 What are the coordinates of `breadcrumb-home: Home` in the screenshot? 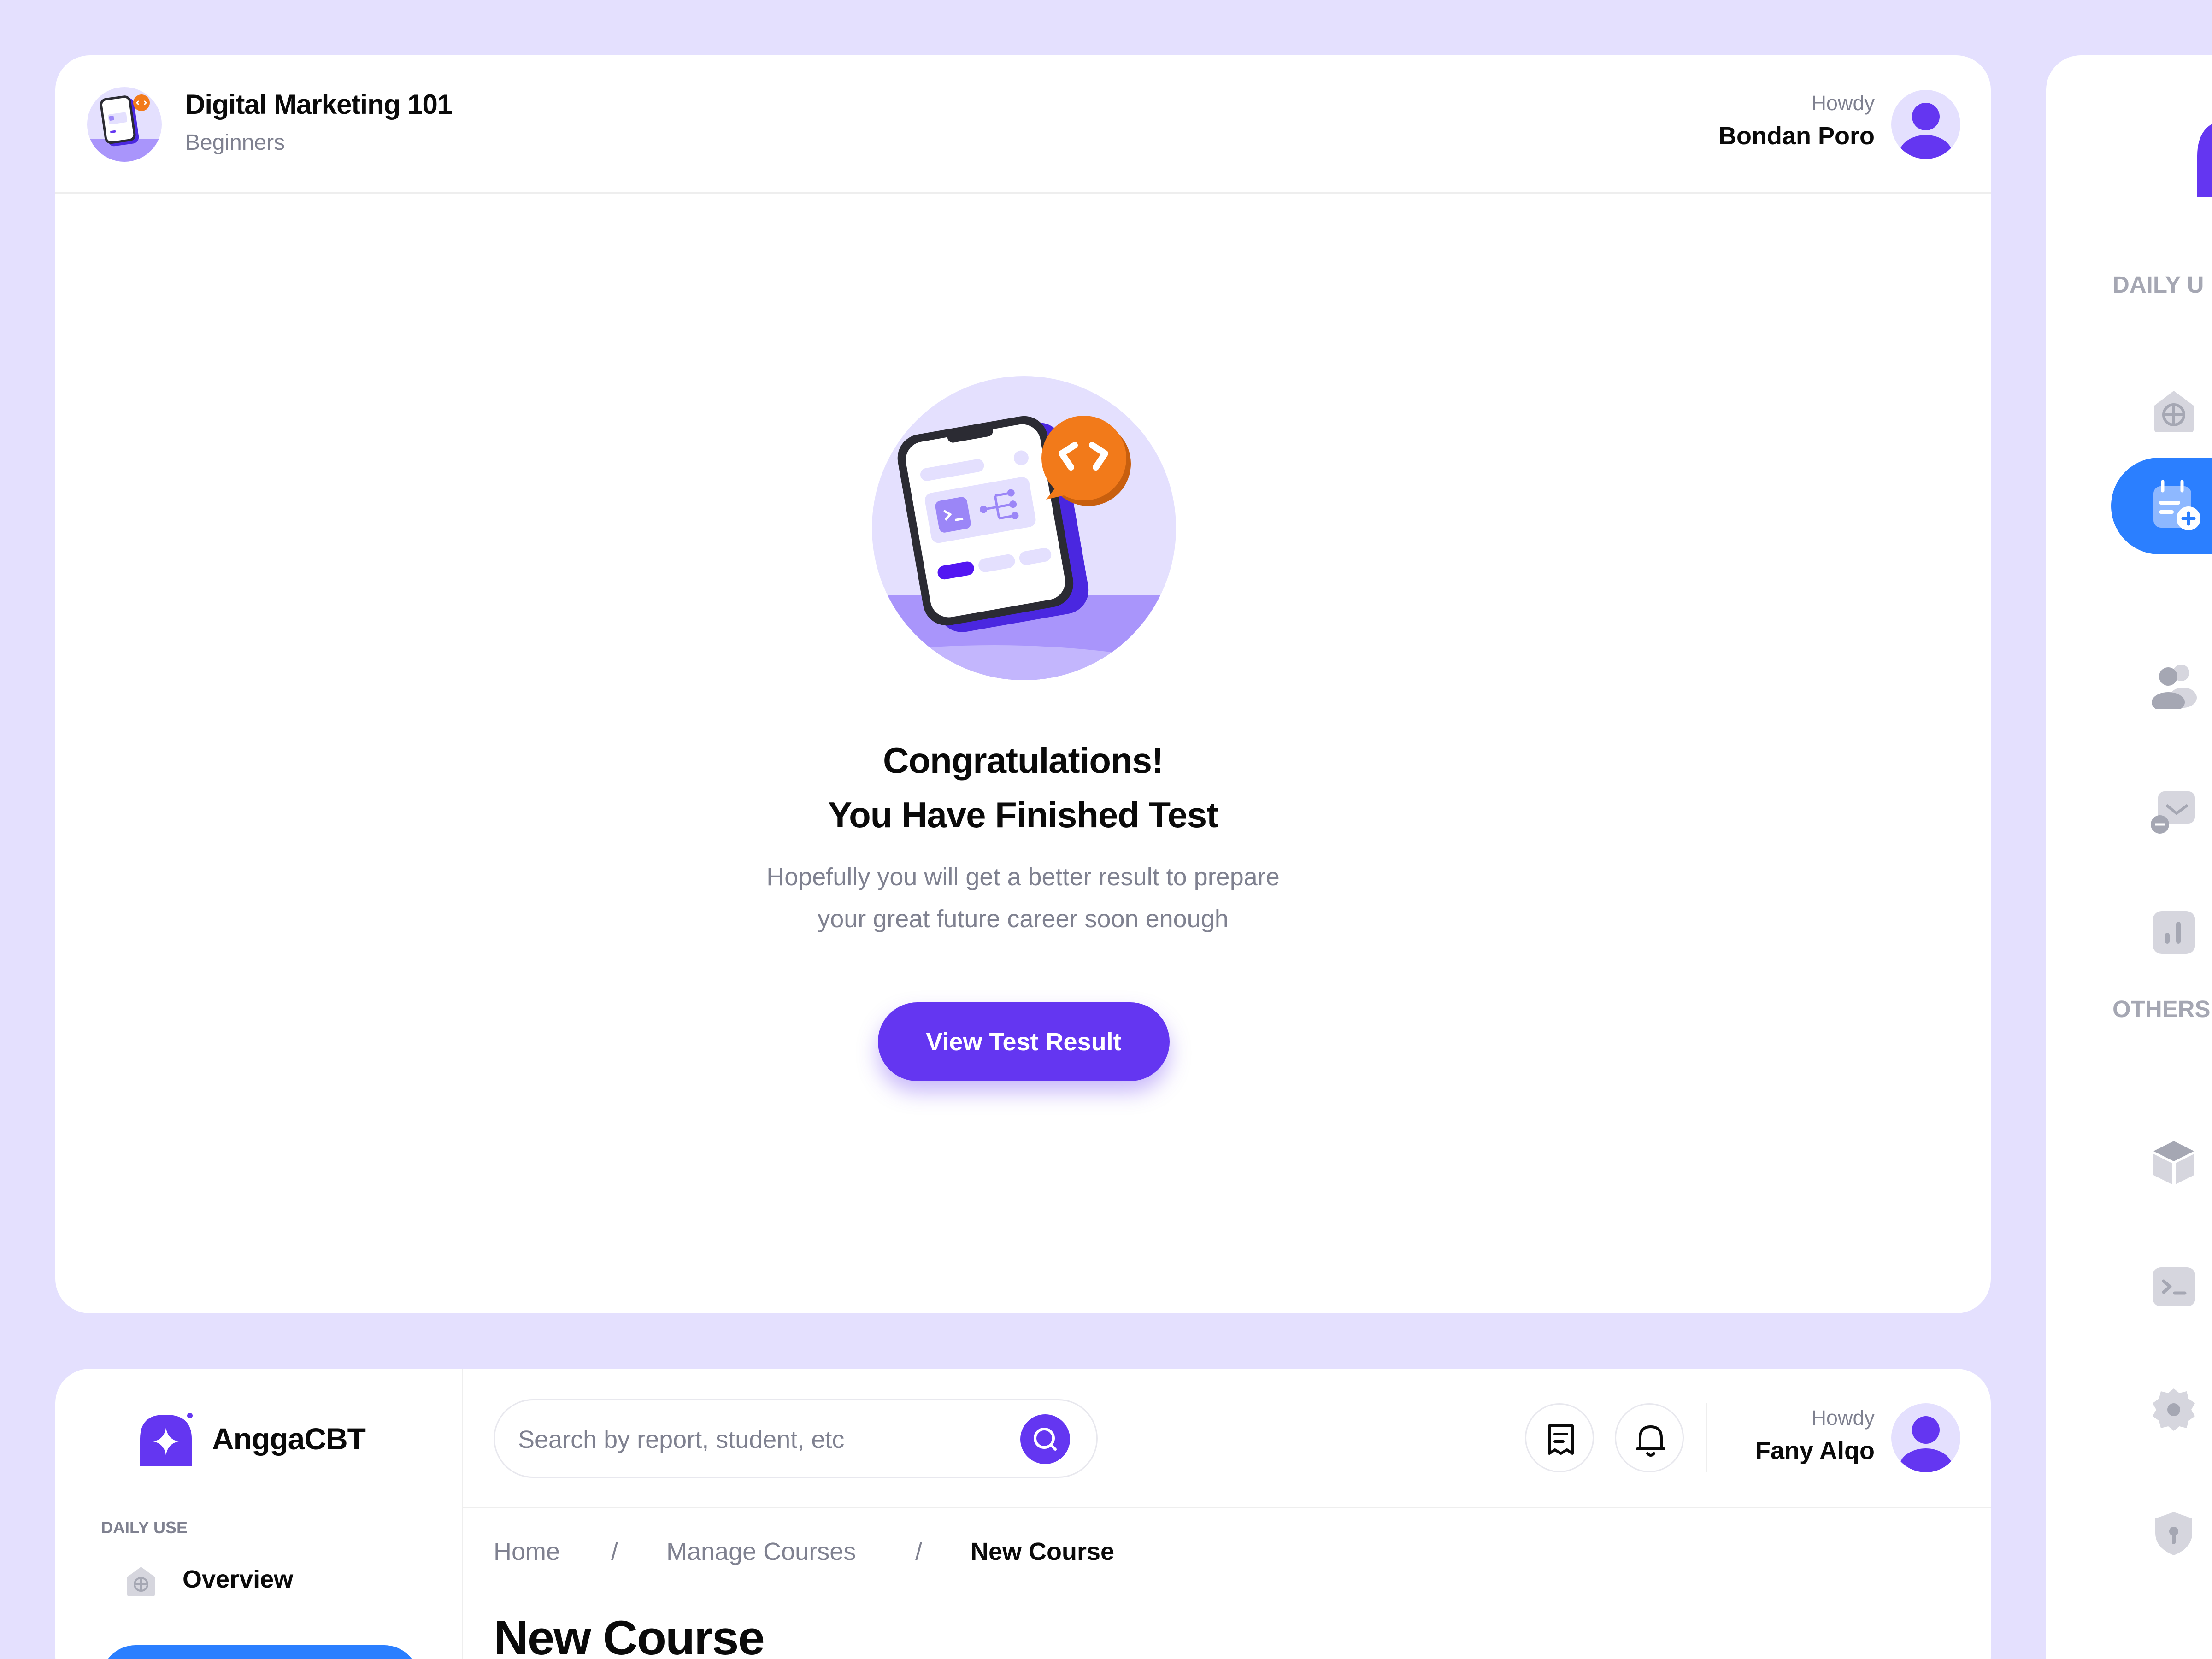 It's located at (527, 1551).